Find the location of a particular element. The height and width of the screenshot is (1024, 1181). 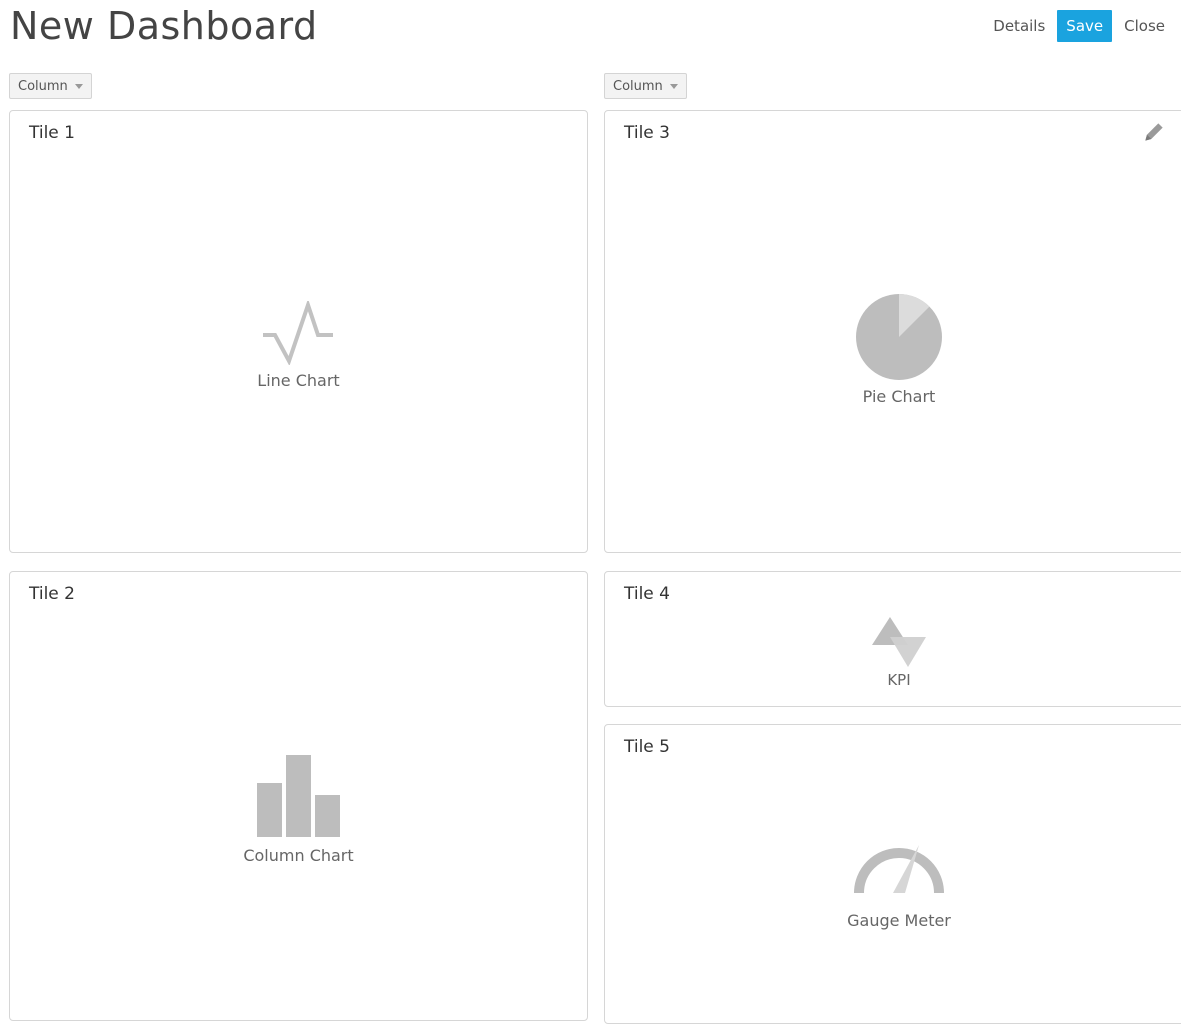

pencil-icon is located at coordinates (1154, 132).